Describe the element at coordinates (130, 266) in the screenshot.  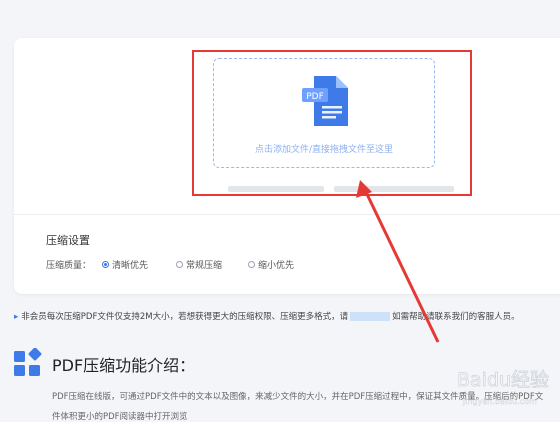
I see `radio-label: 清晰优先` at that location.